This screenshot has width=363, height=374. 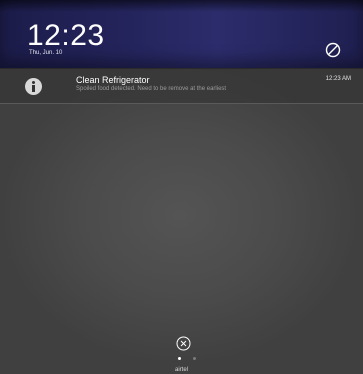 I want to click on clock-time: 12:23, so click(x=66, y=35).